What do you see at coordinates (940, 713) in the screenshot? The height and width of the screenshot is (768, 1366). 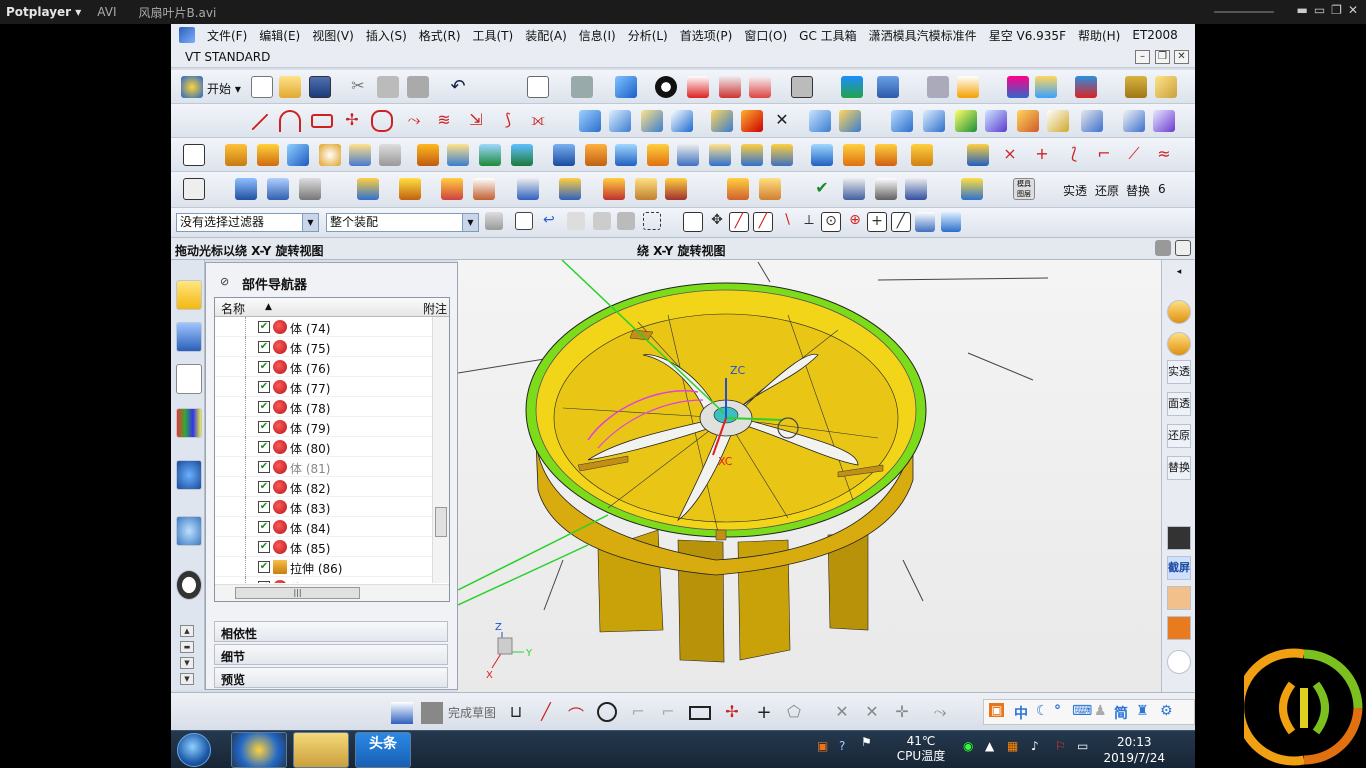 I see `offset-curve-icon: ⤳` at bounding box center [940, 713].